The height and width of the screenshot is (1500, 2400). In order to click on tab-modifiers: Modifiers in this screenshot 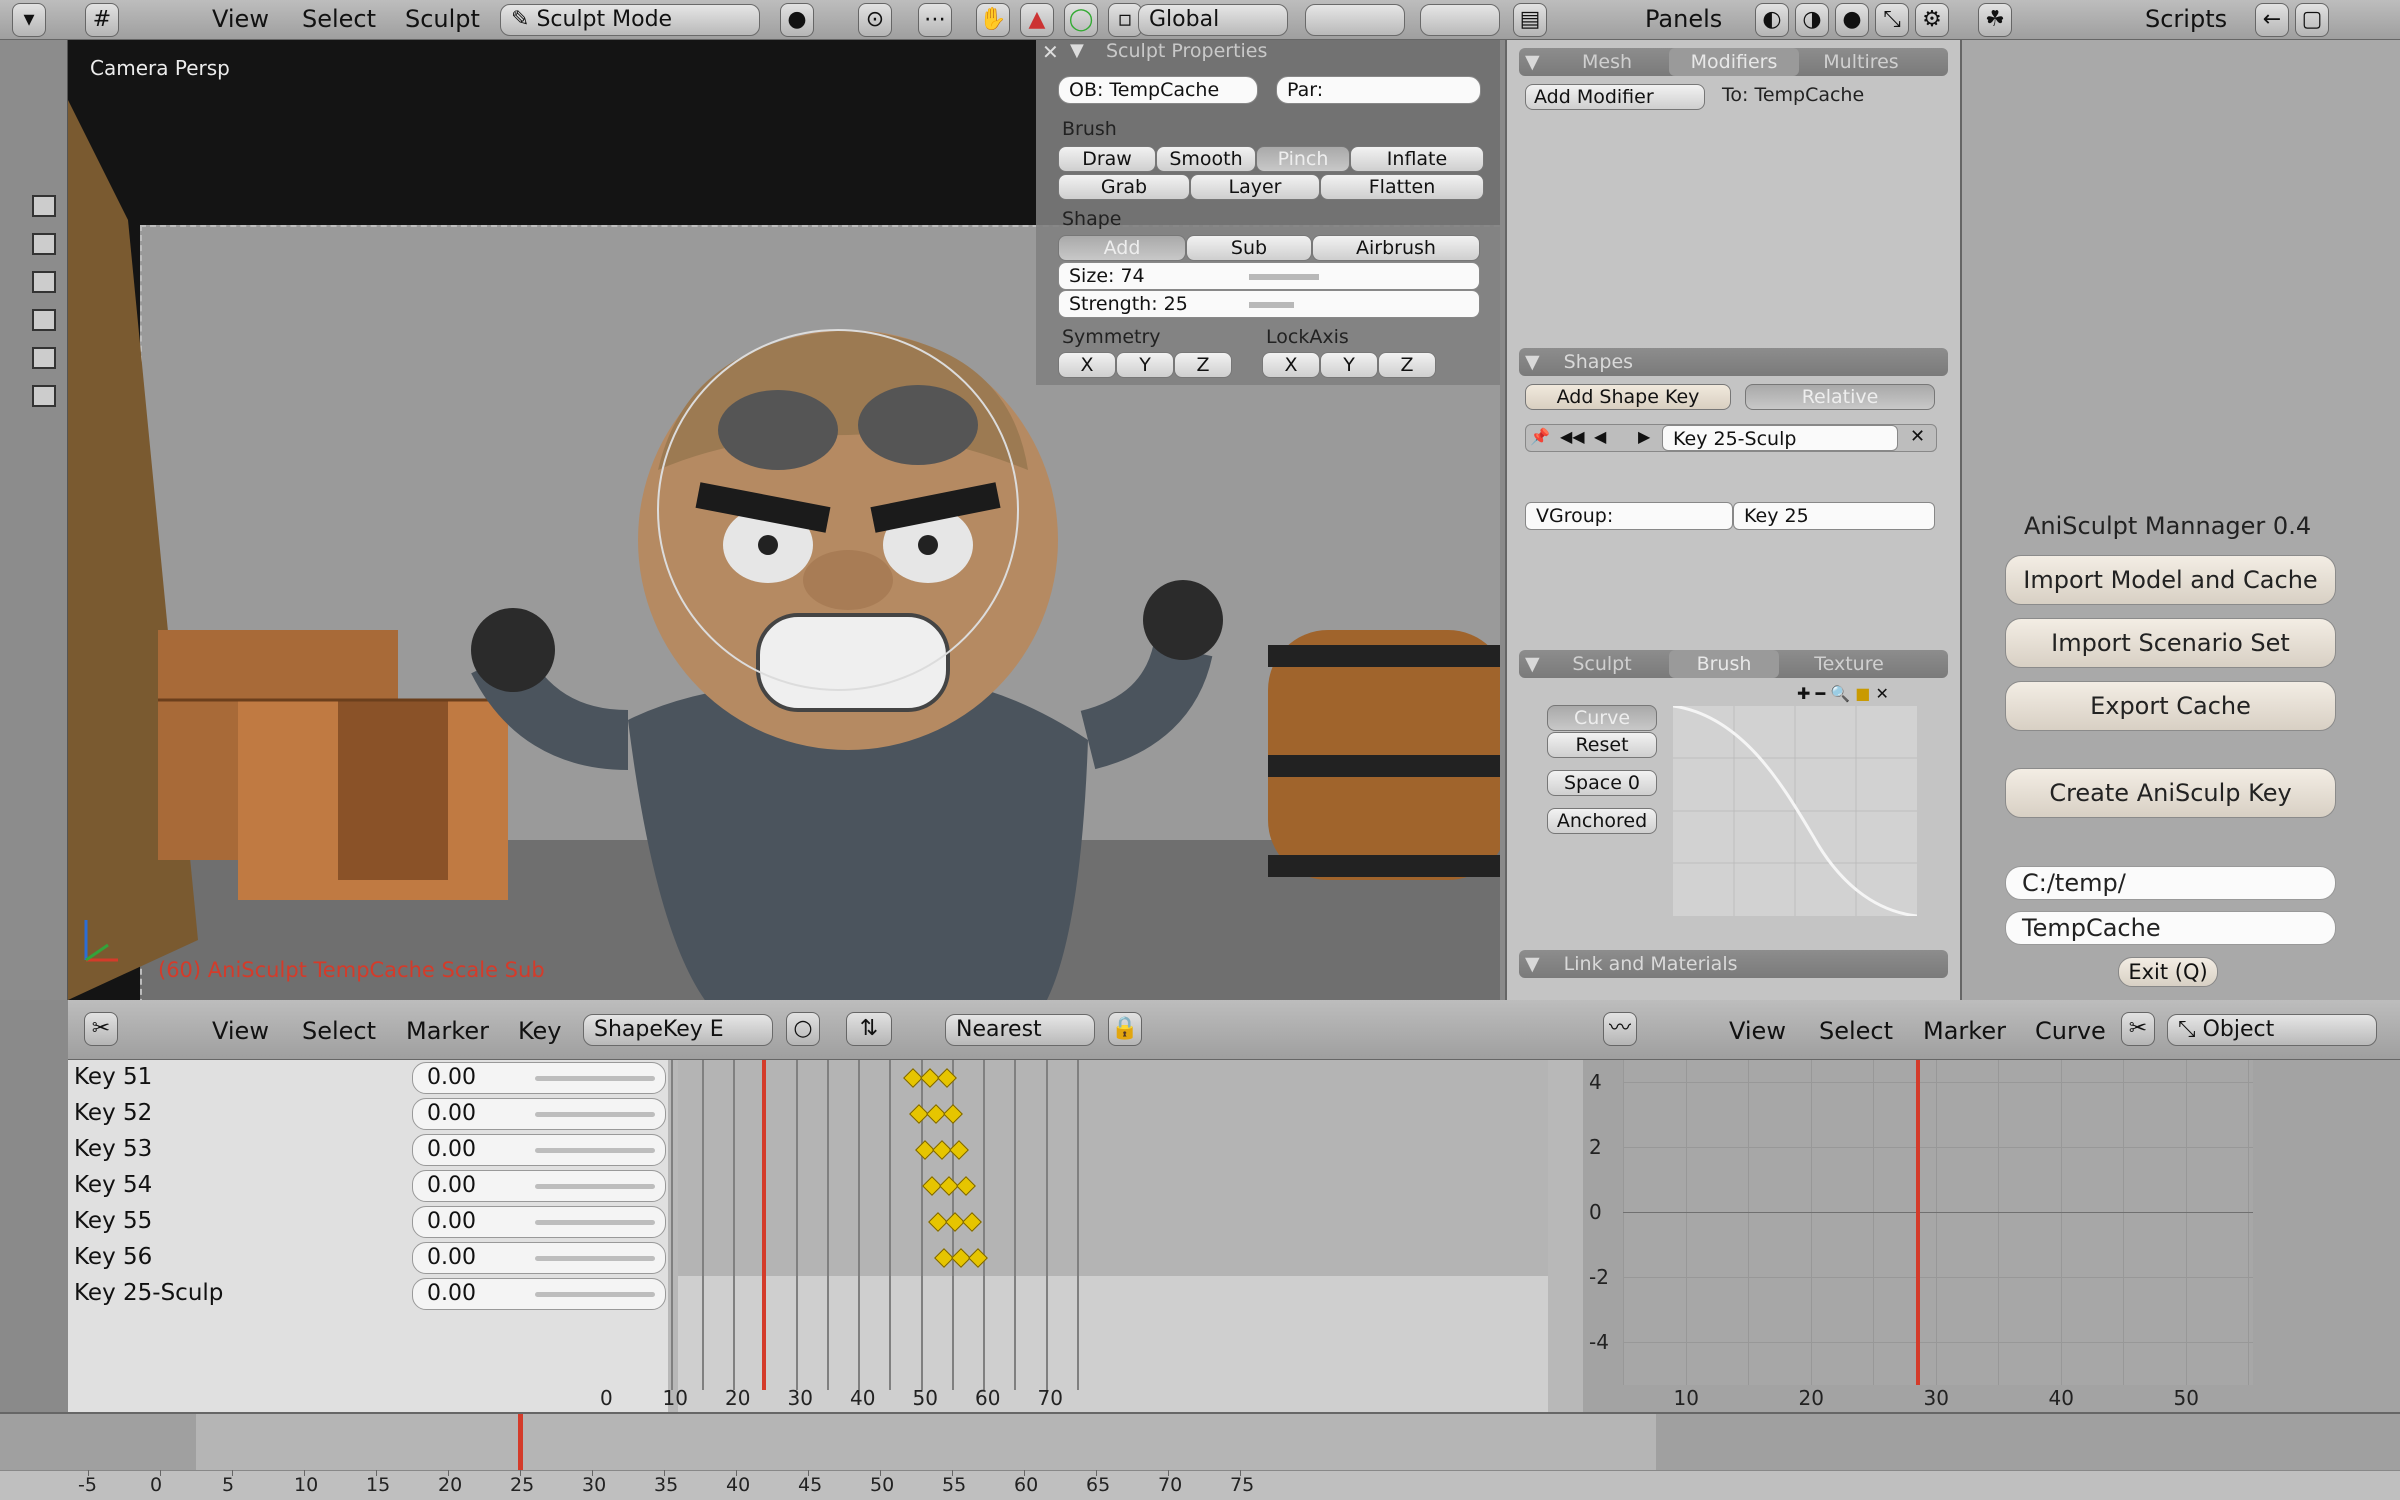, I will do `click(1734, 62)`.